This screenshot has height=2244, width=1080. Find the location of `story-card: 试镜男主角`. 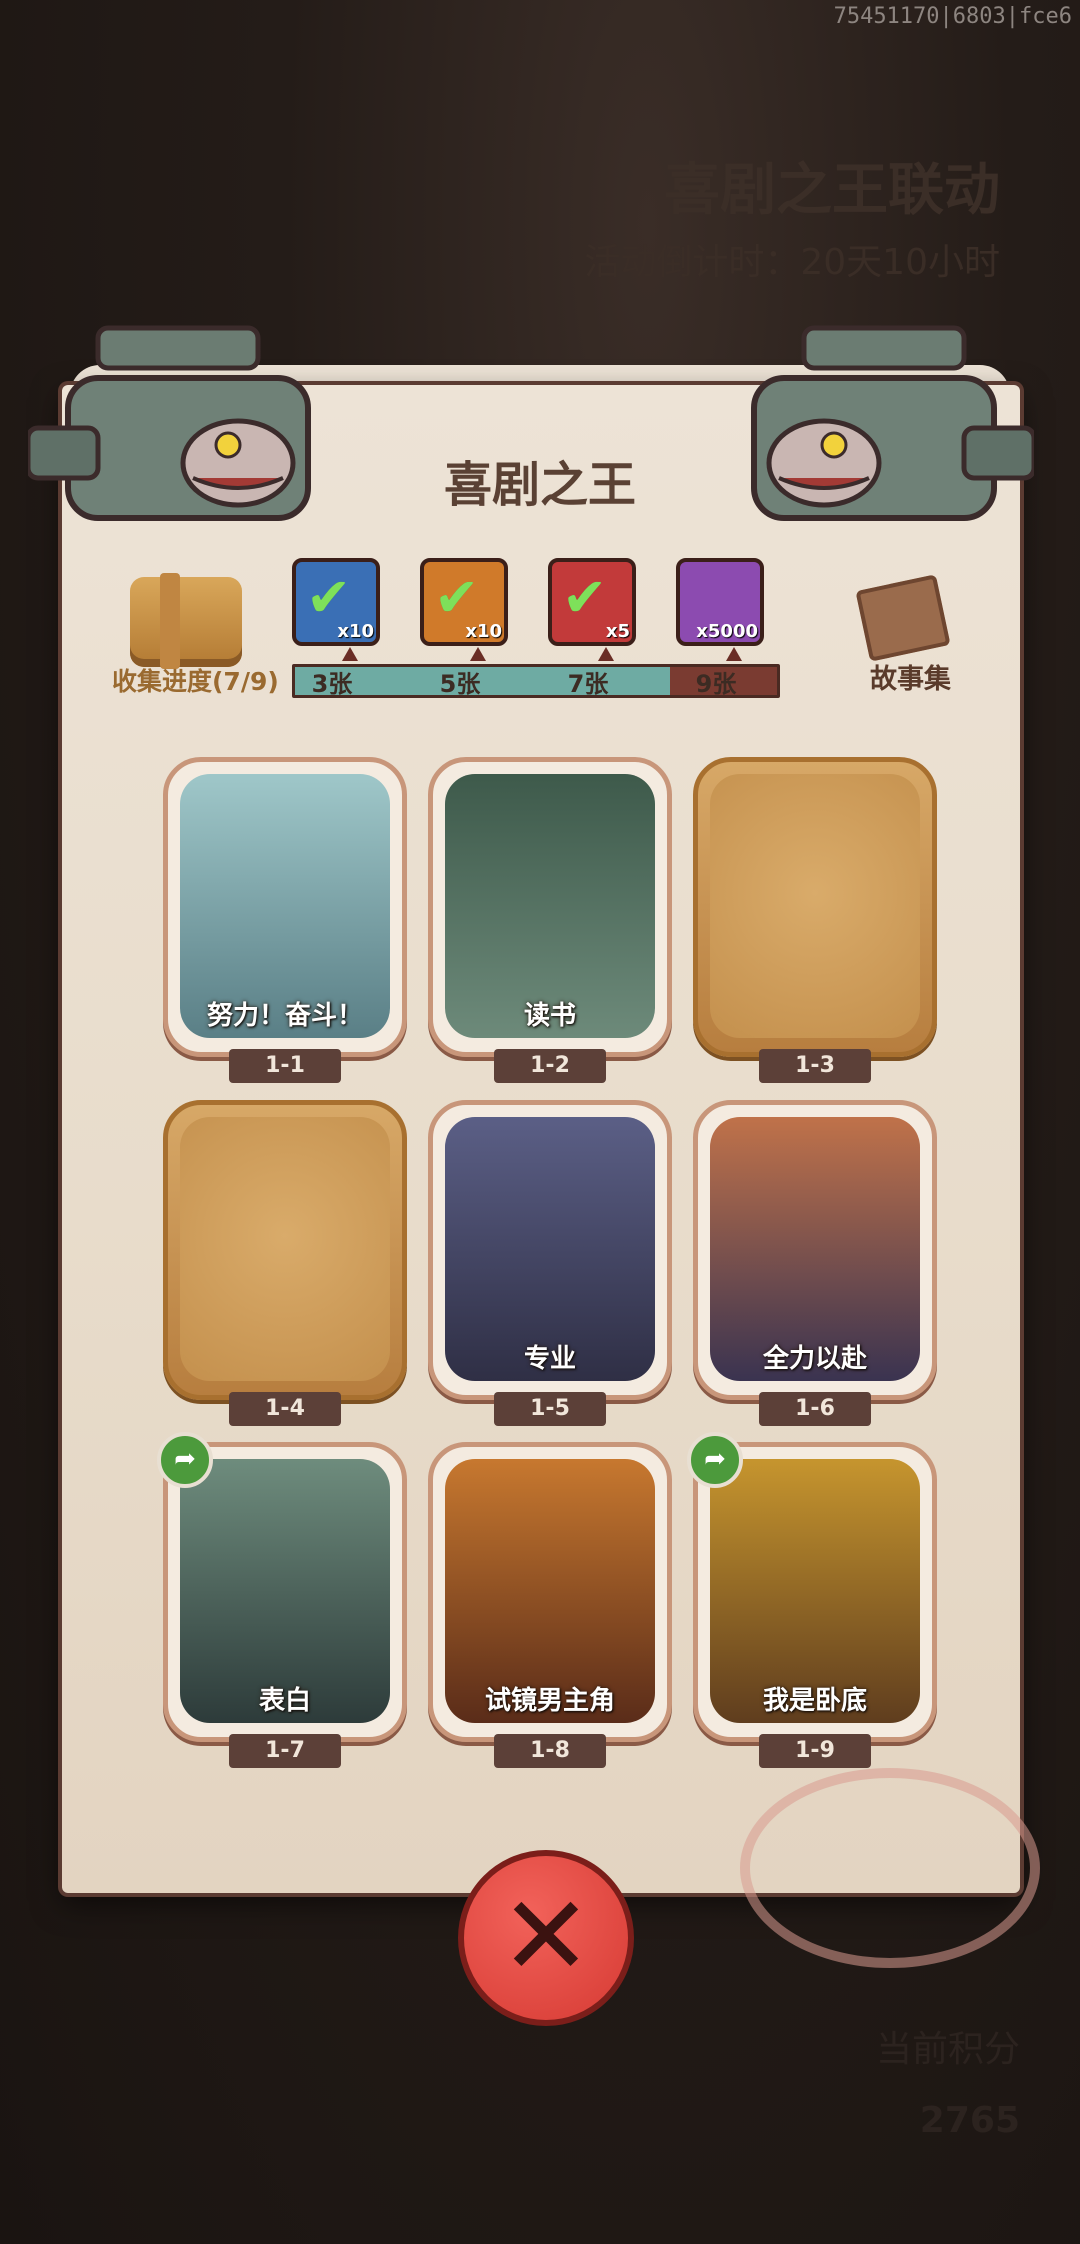

story-card: 试镜男主角 is located at coordinates (550, 1592).